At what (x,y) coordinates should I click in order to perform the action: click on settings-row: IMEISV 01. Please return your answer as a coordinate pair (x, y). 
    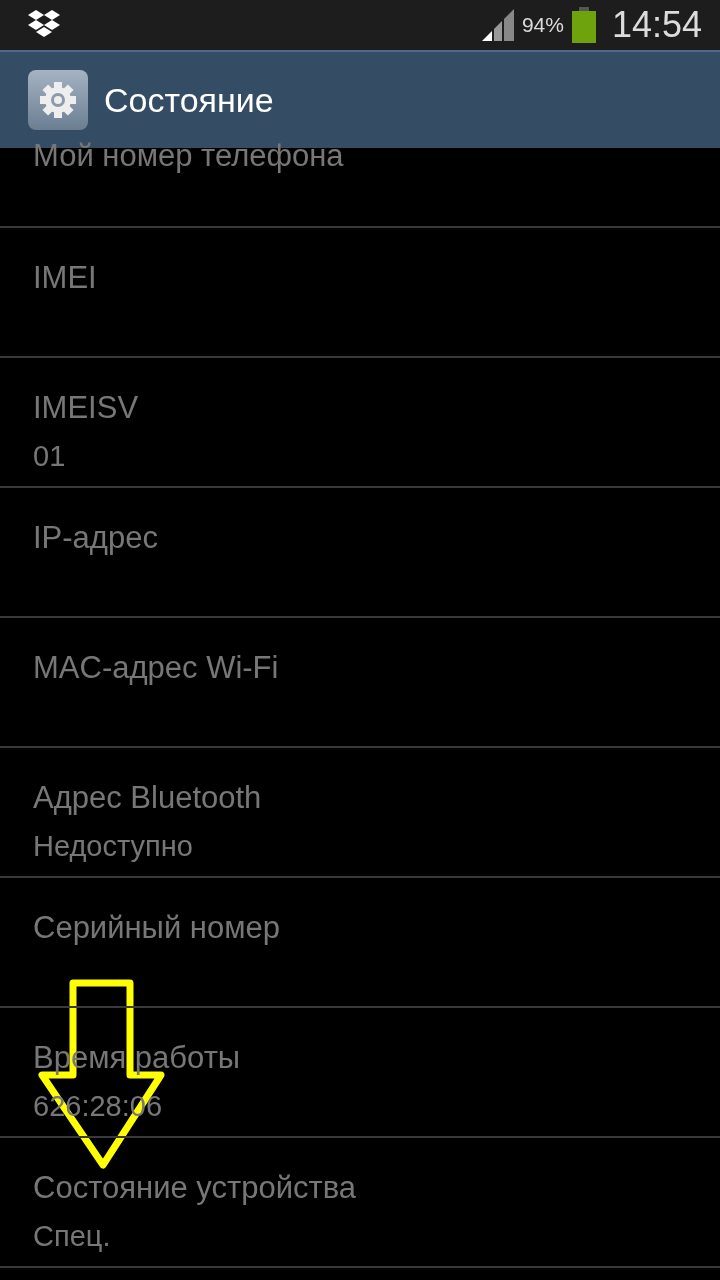
    Looking at the image, I should click on (360, 423).